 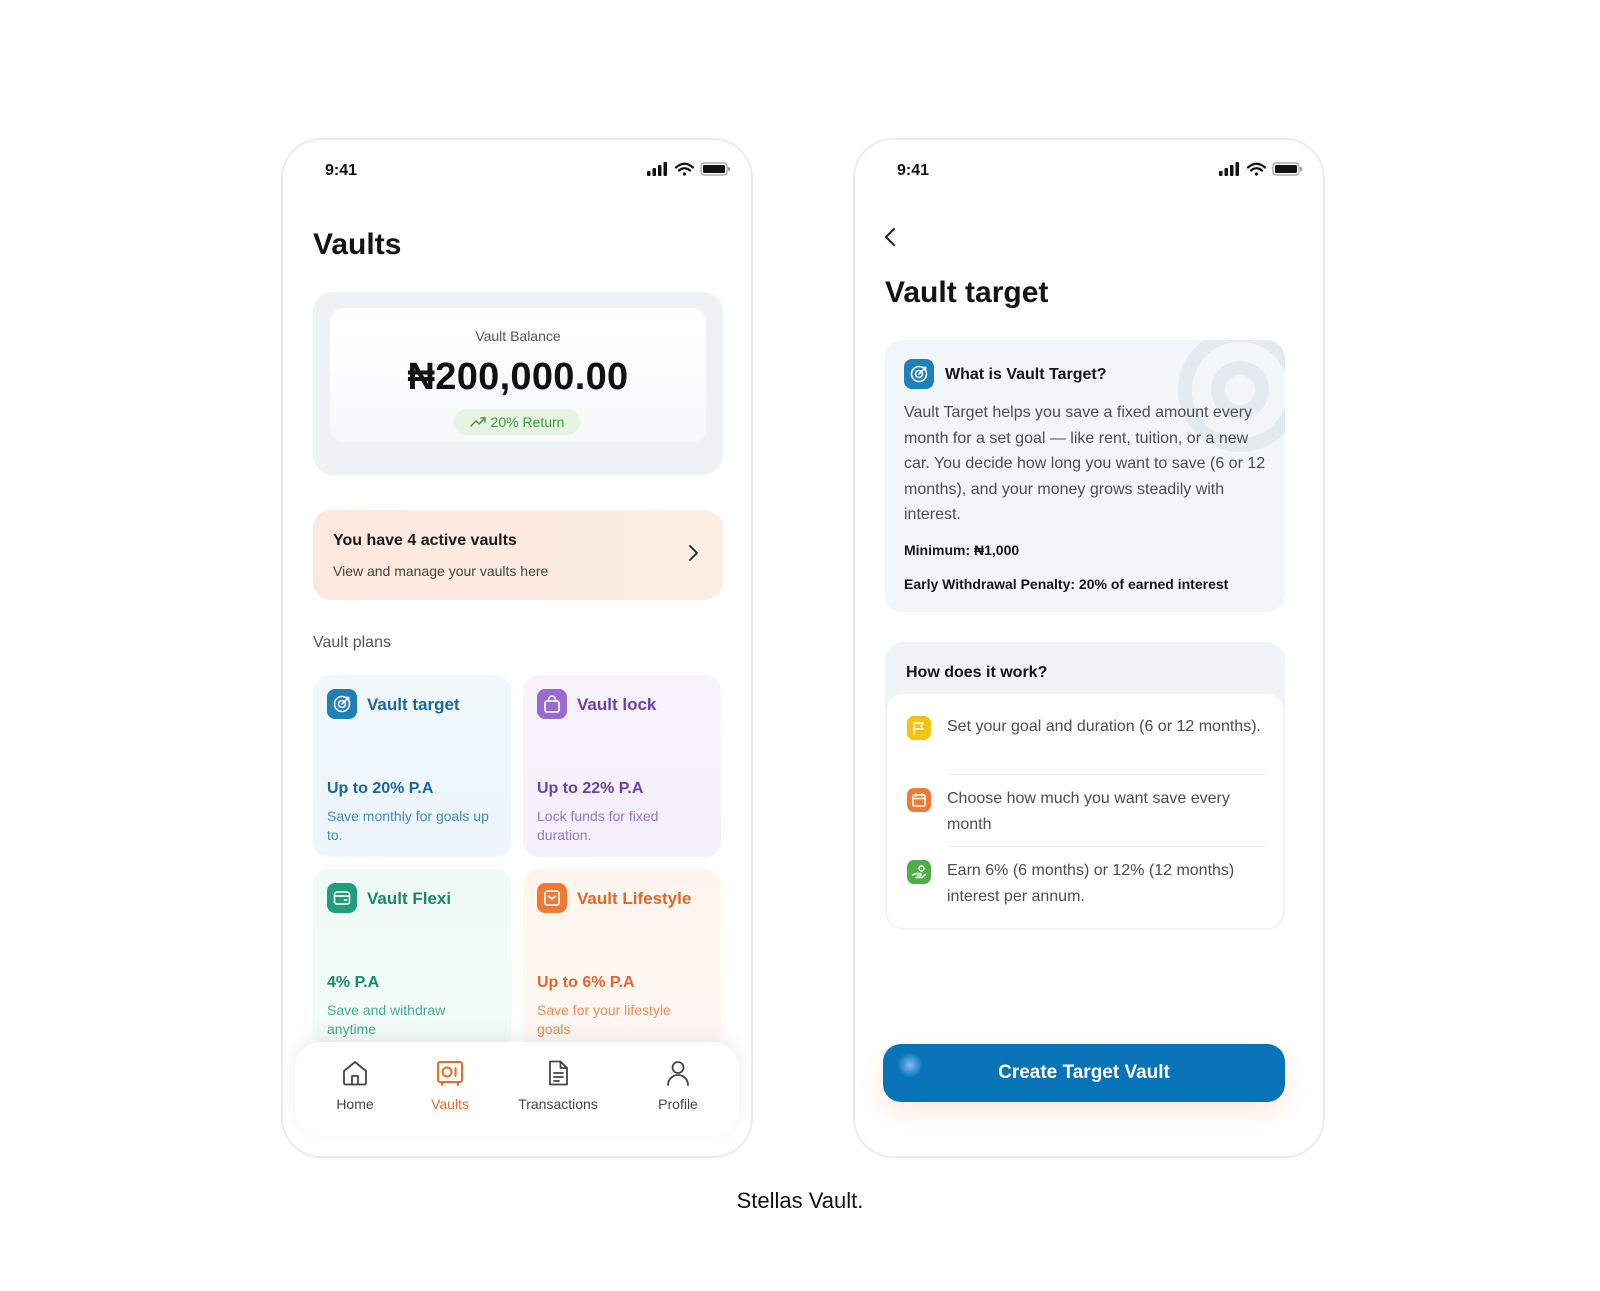 What do you see at coordinates (590, 788) in the screenshot?
I see `plan-rate: Up to 22% P.A` at bounding box center [590, 788].